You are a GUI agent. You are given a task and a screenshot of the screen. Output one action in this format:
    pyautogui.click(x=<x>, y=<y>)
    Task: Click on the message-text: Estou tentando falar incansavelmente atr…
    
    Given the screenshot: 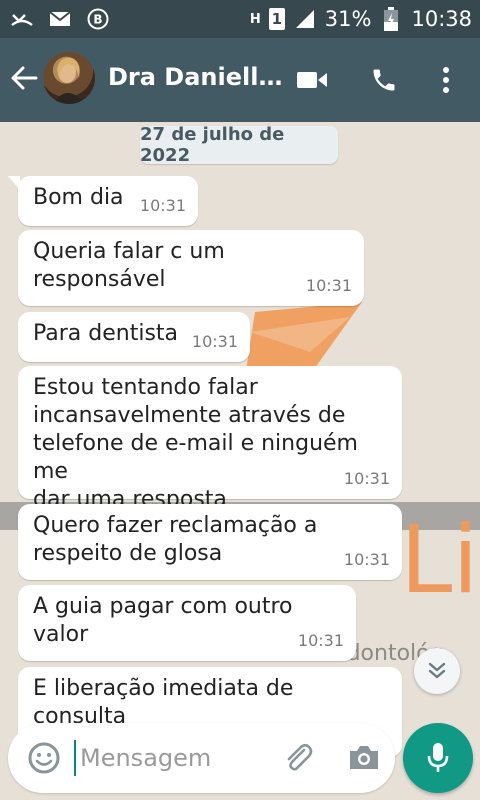 What is the action you would take?
    pyautogui.click(x=195, y=443)
    